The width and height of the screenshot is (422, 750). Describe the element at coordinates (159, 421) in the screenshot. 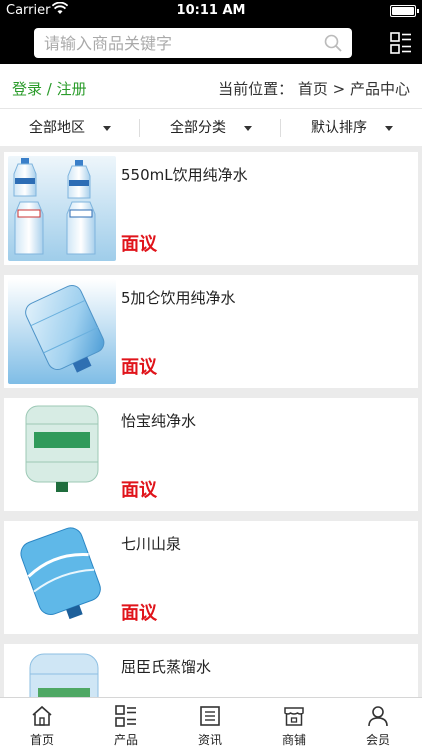

I see `product-title: 怡宝纯净水` at that location.